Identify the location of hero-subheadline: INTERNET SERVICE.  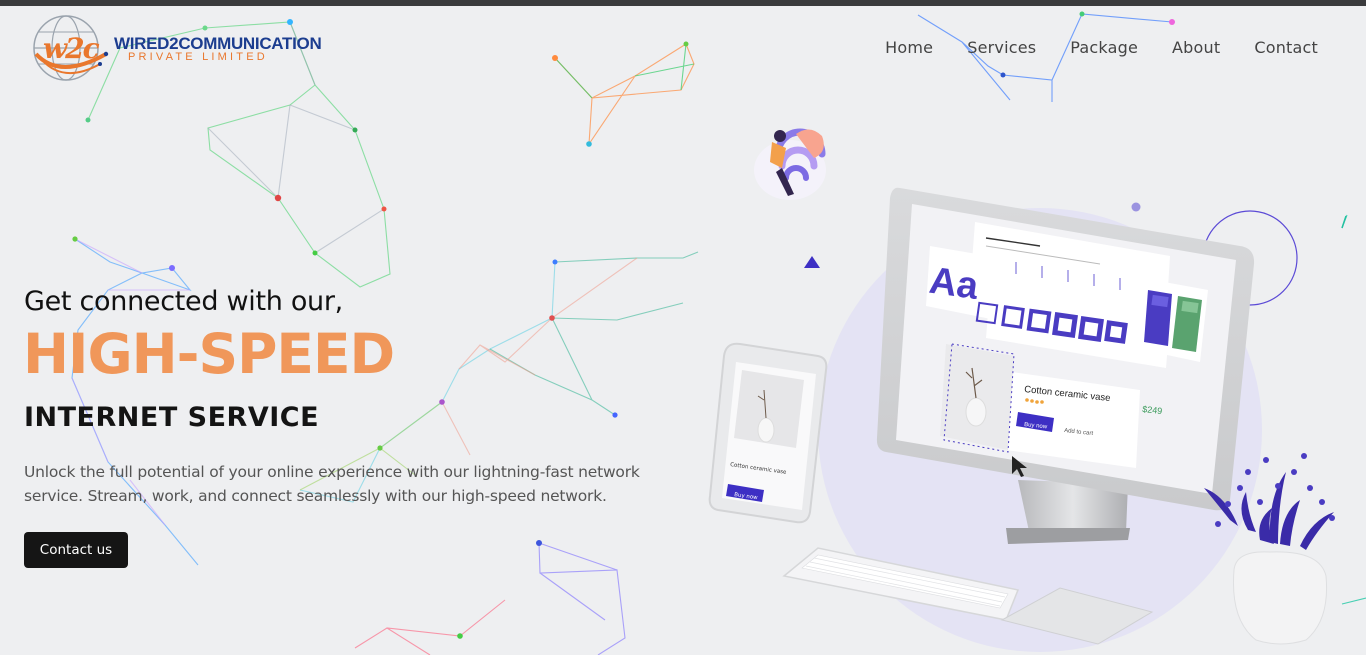
(172, 417).